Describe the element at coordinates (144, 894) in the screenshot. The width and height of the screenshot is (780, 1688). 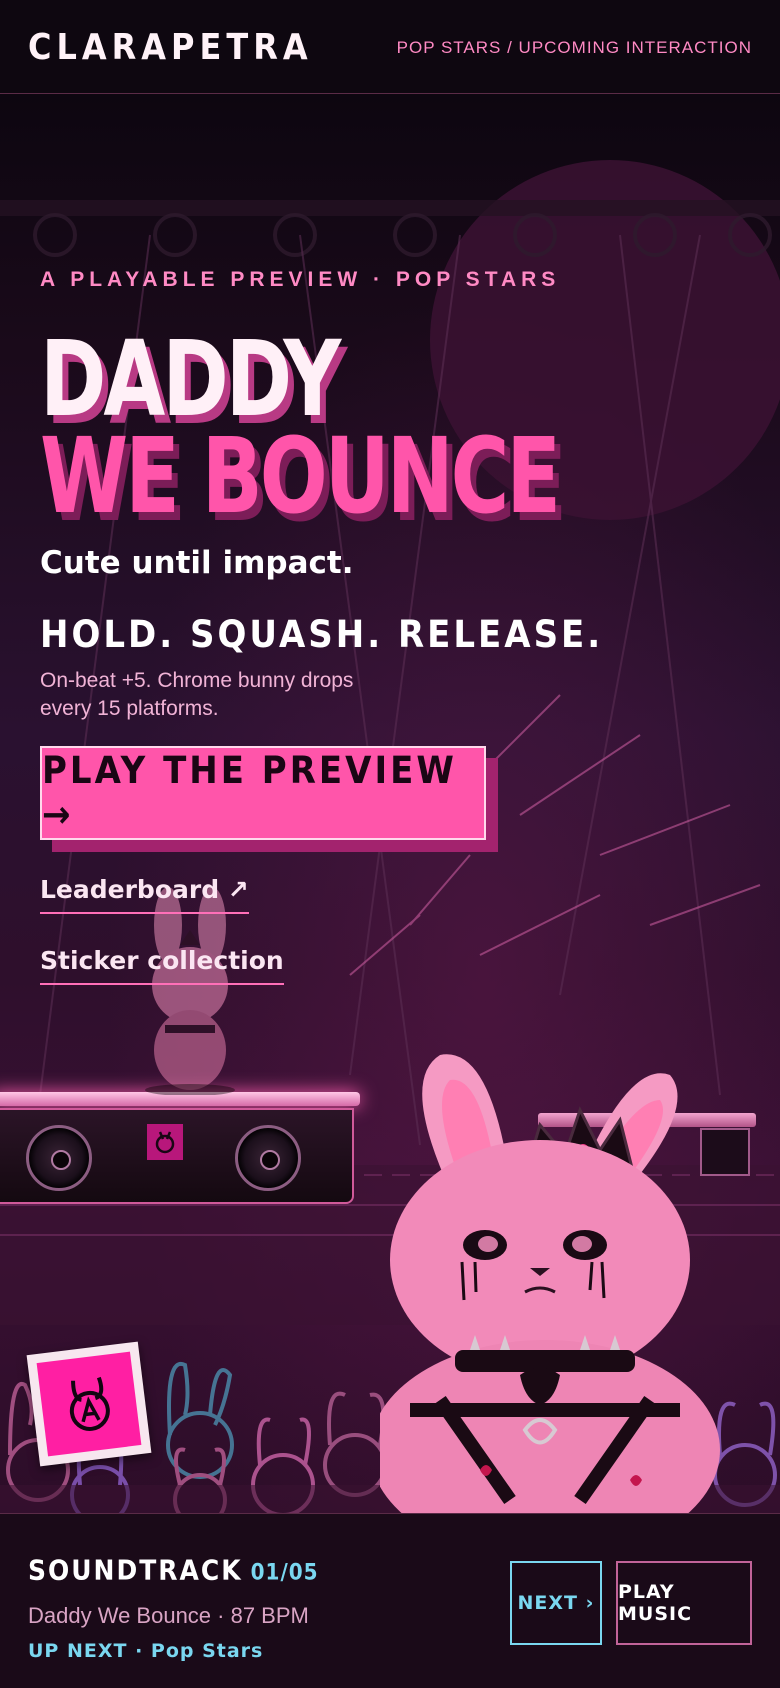
I see `leaderboard-link: Leaderboard ↗` at that location.